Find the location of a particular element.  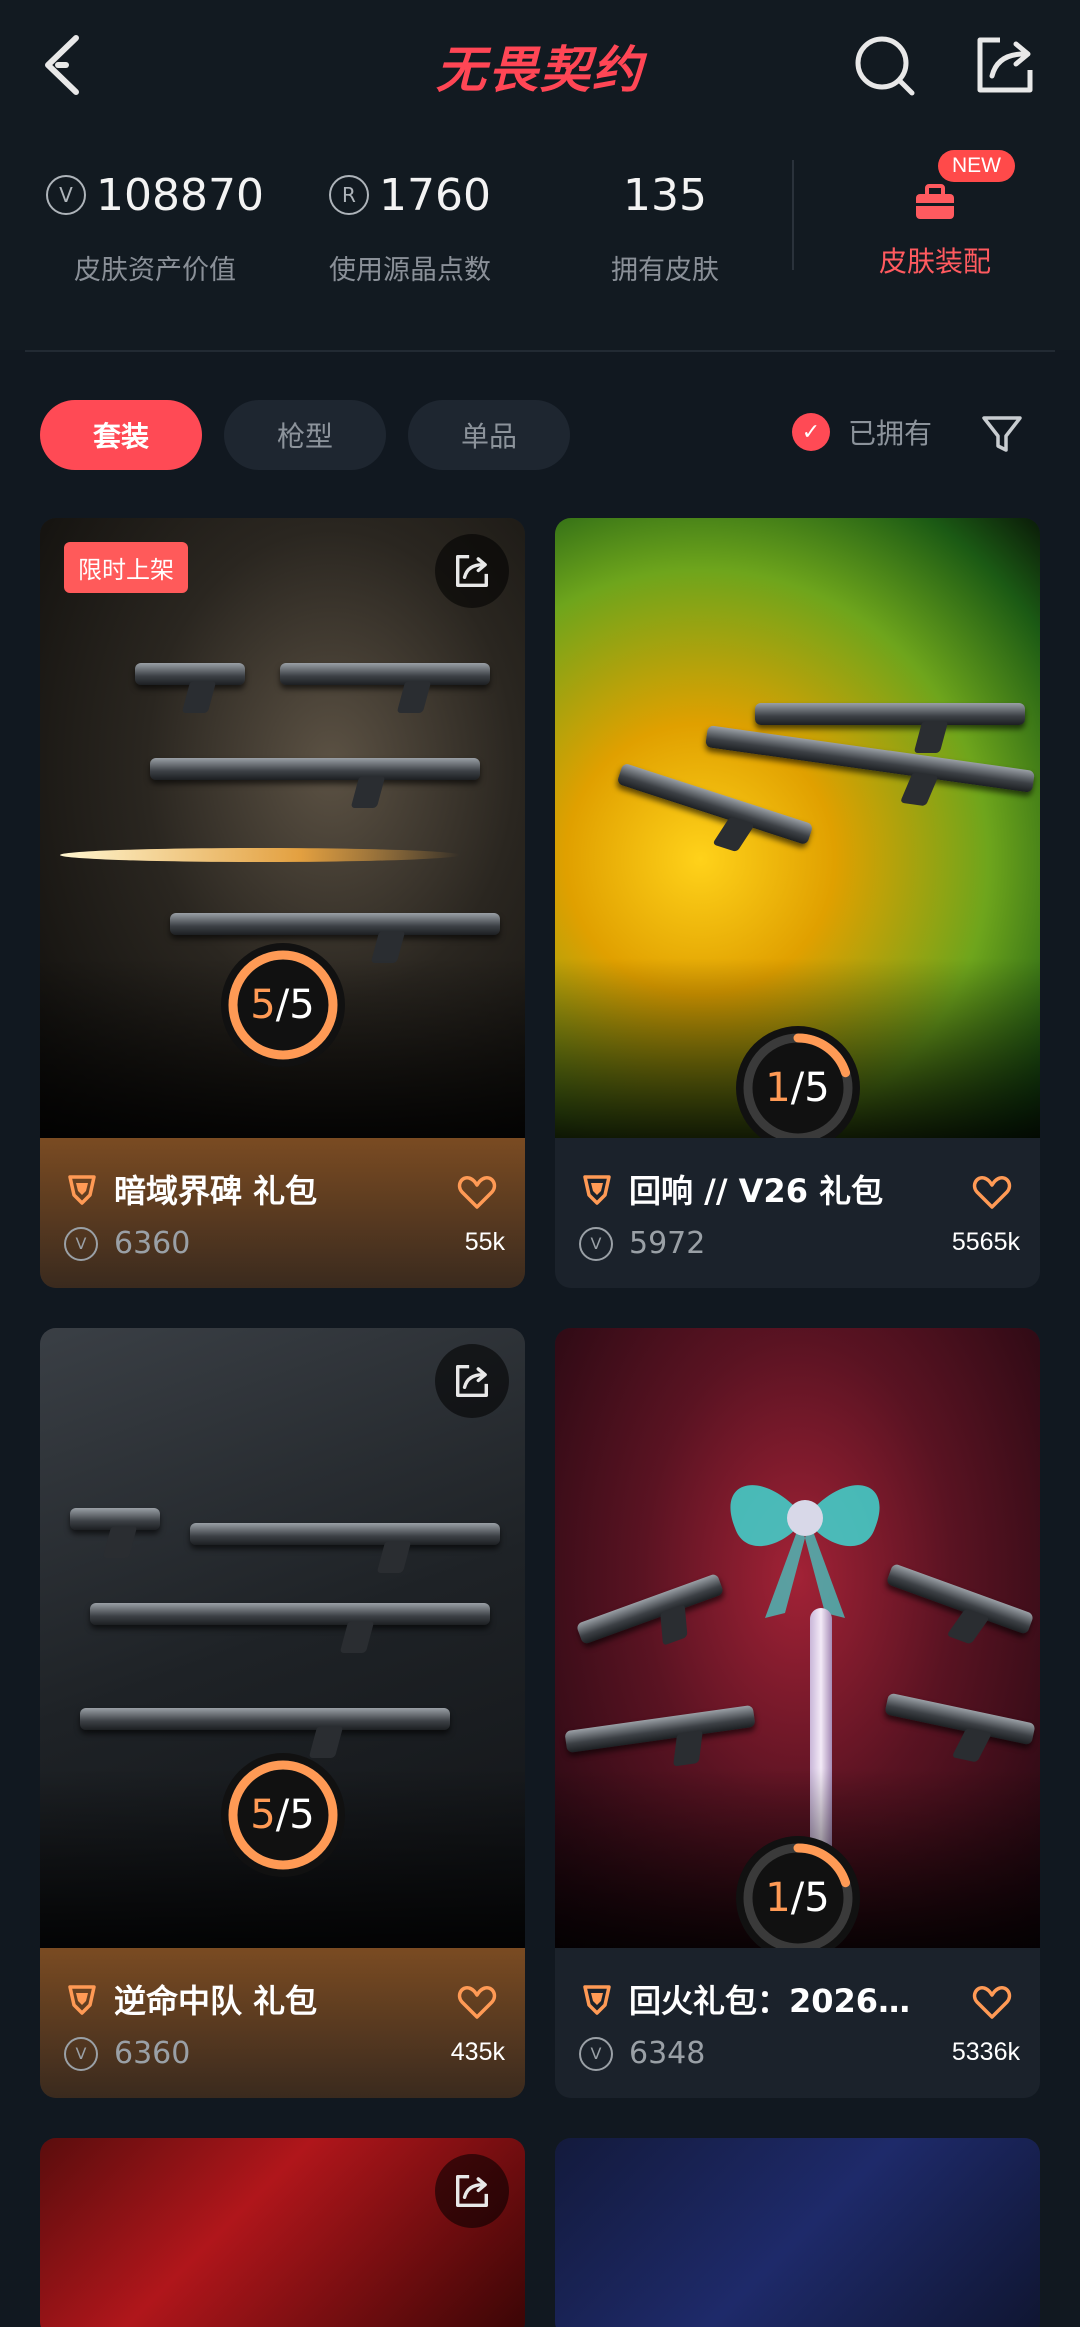

owned-toggle: ✓ 已拥有 is located at coordinates (862, 432).